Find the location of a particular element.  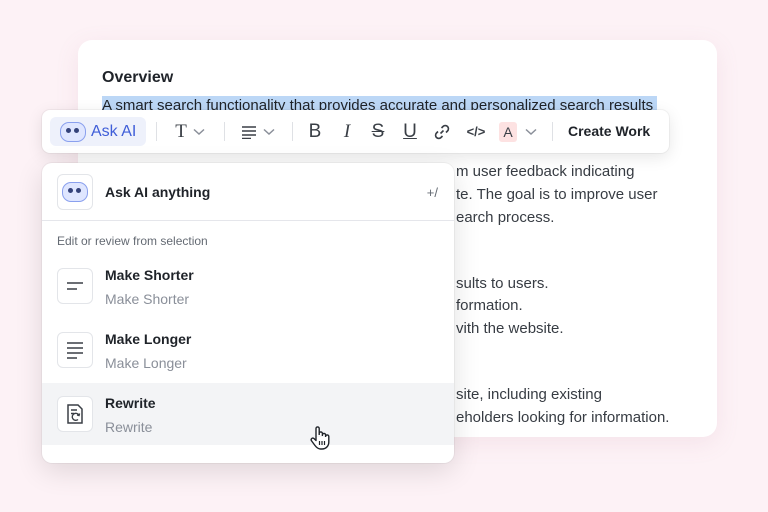

create-work-button: Create Work is located at coordinates (609, 131).